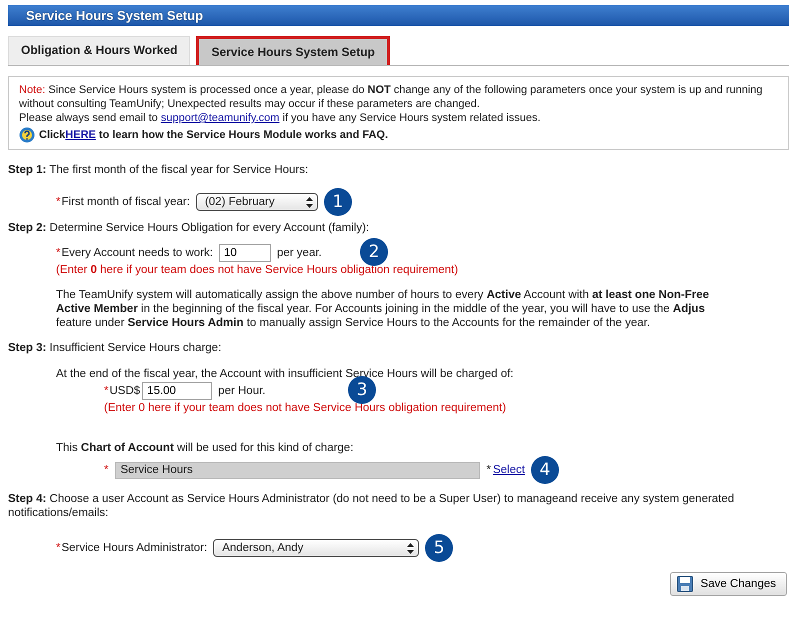  What do you see at coordinates (125, 202) in the screenshot?
I see `field-label: First month of fiscal year:` at bounding box center [125, 202].